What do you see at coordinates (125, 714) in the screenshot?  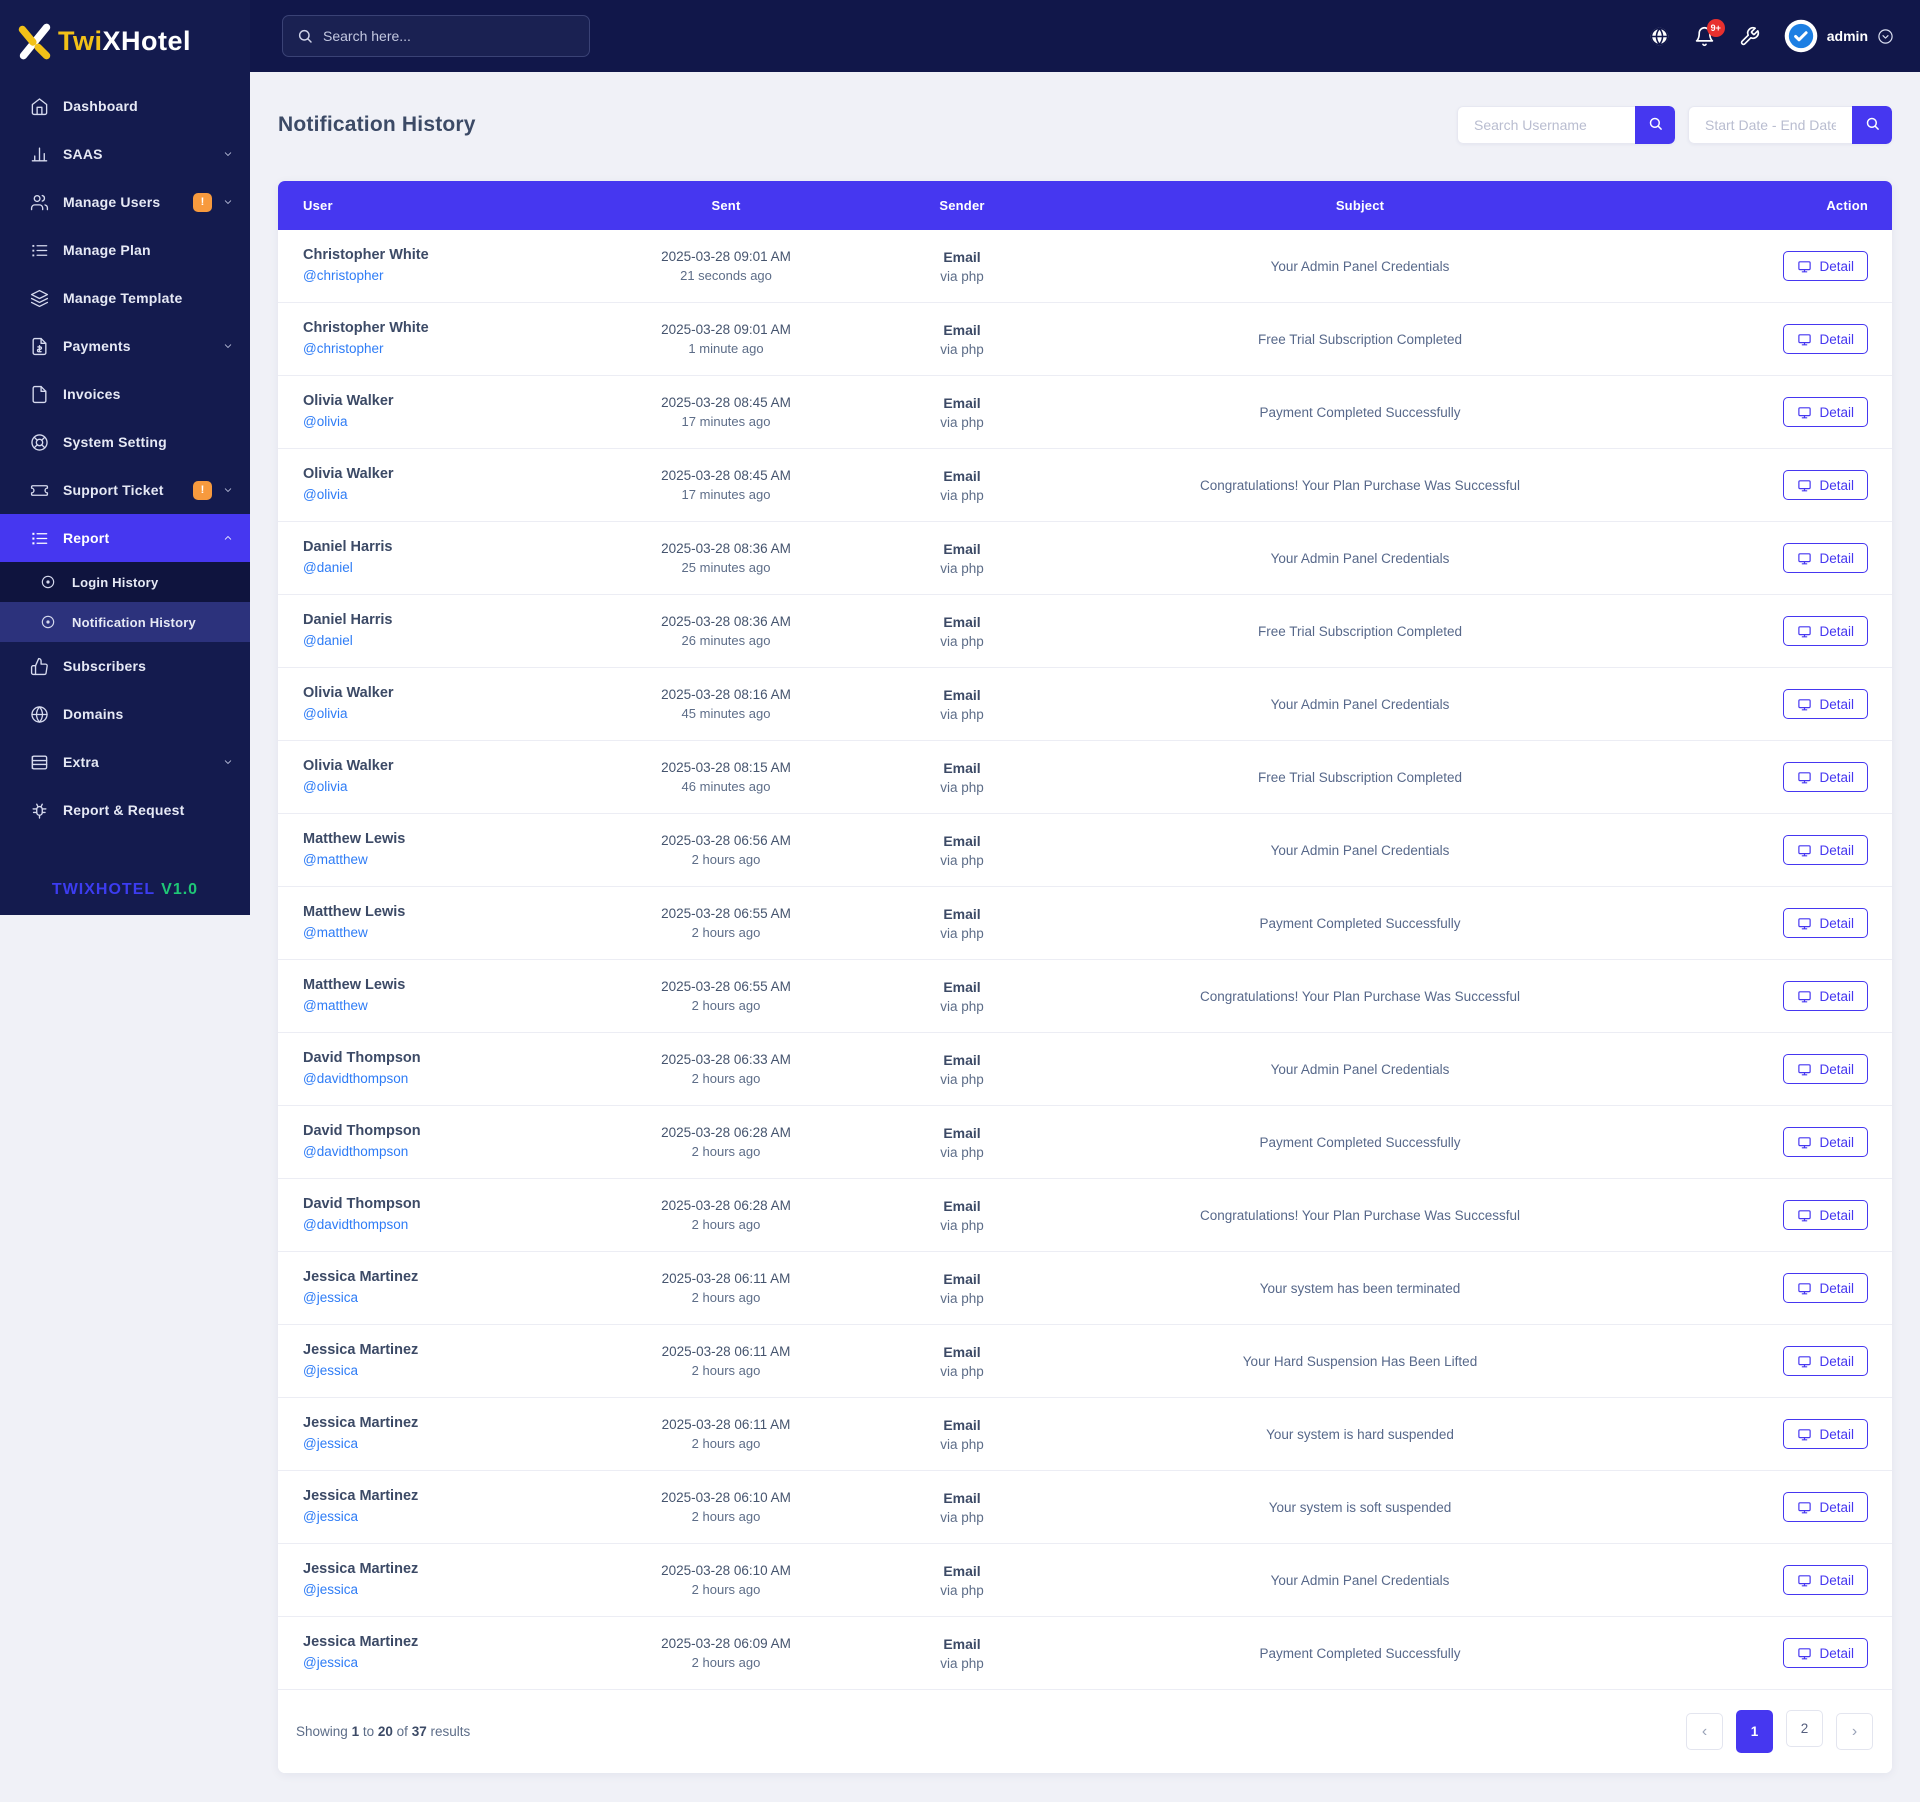 I see `sidebar-item-domains: Domains` at bounding box center [125, 714].